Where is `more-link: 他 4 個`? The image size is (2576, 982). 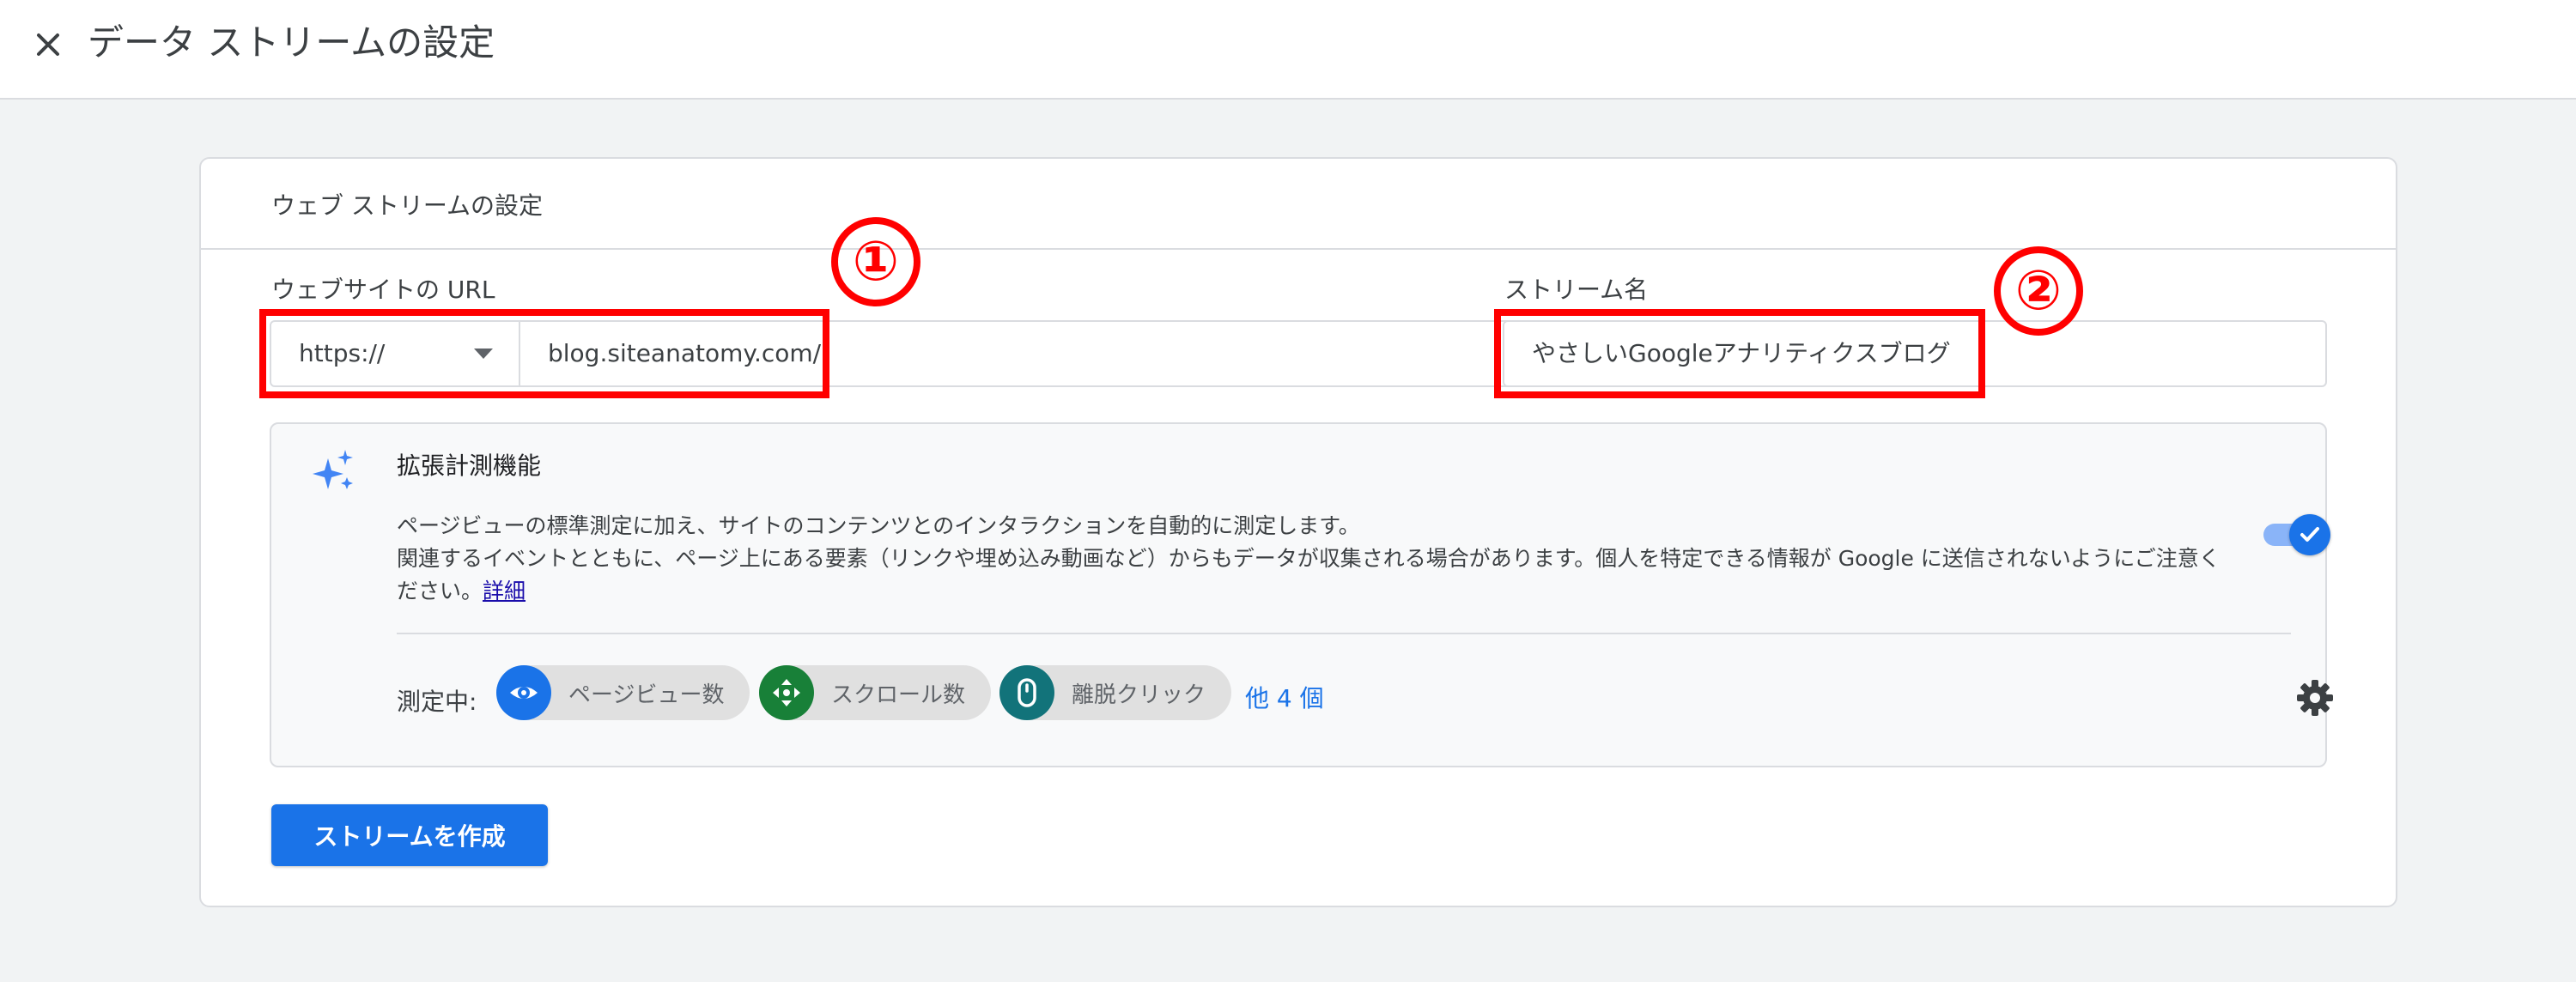 more-link: 他 4 個 is located at coordinates (1284, 699).